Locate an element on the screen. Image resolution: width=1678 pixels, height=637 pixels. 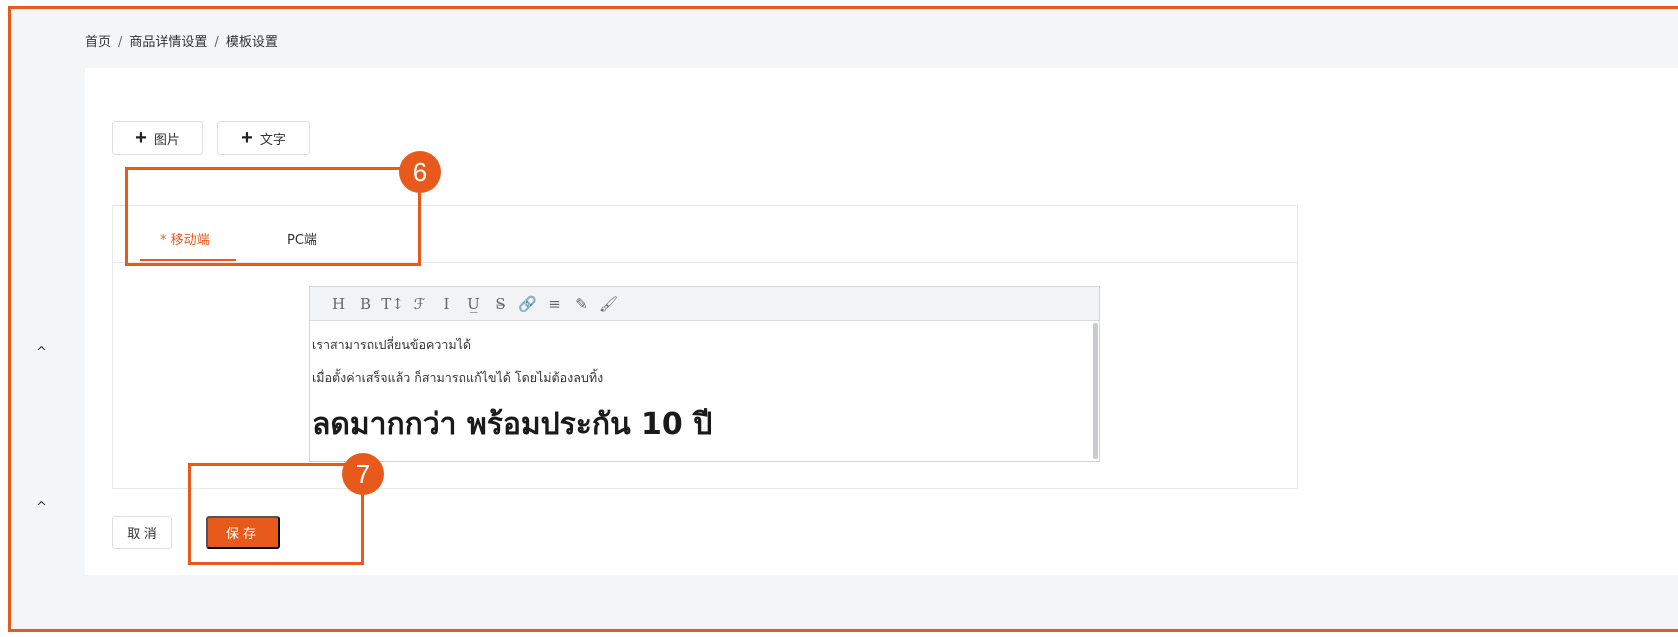
editor-headline: ลดมากกว่า พร้อมประกัน 10 ปี is located at coordinates (512, 424).